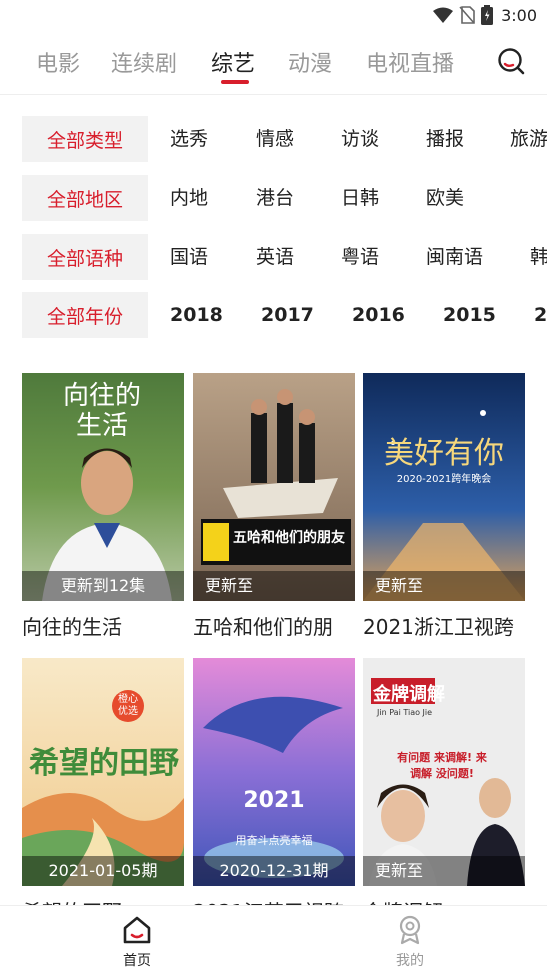 This screenshot has width=547, height=977. I want to click on filter-row-type: 全部类型 选秀 情感 访谈 播报 旅游, so click(273, 139).